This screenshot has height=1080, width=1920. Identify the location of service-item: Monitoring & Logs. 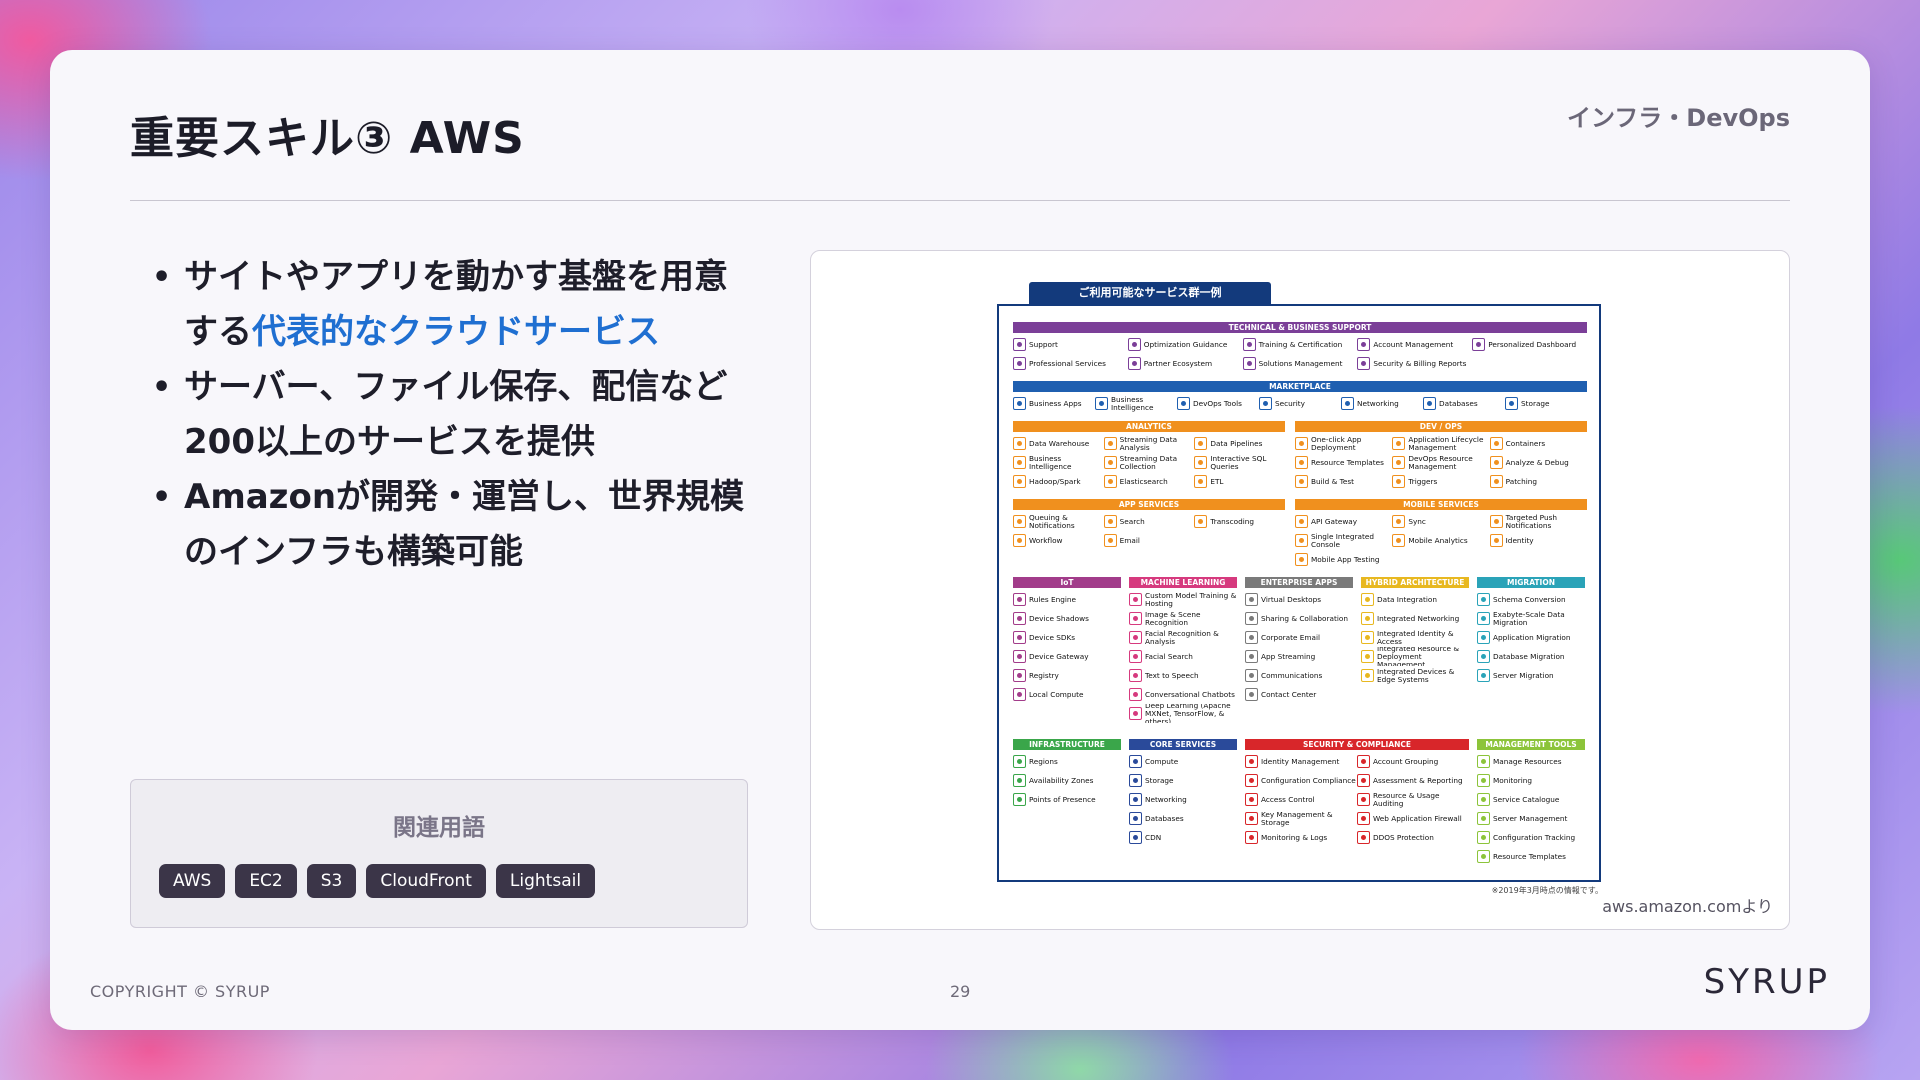
(1301, 837).